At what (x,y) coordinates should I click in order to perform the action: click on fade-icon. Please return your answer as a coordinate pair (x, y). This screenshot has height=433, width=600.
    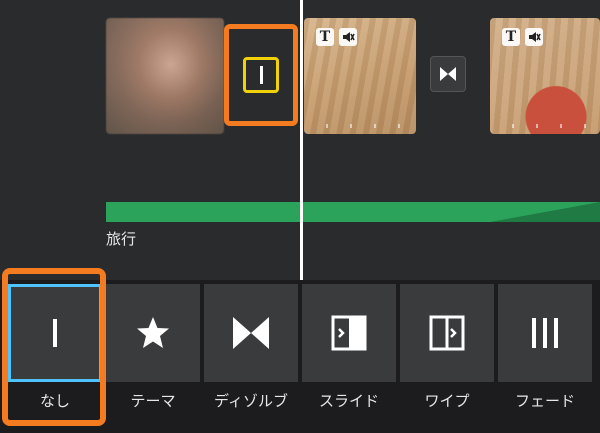
    Looking at the image, I should click on (545, 333).